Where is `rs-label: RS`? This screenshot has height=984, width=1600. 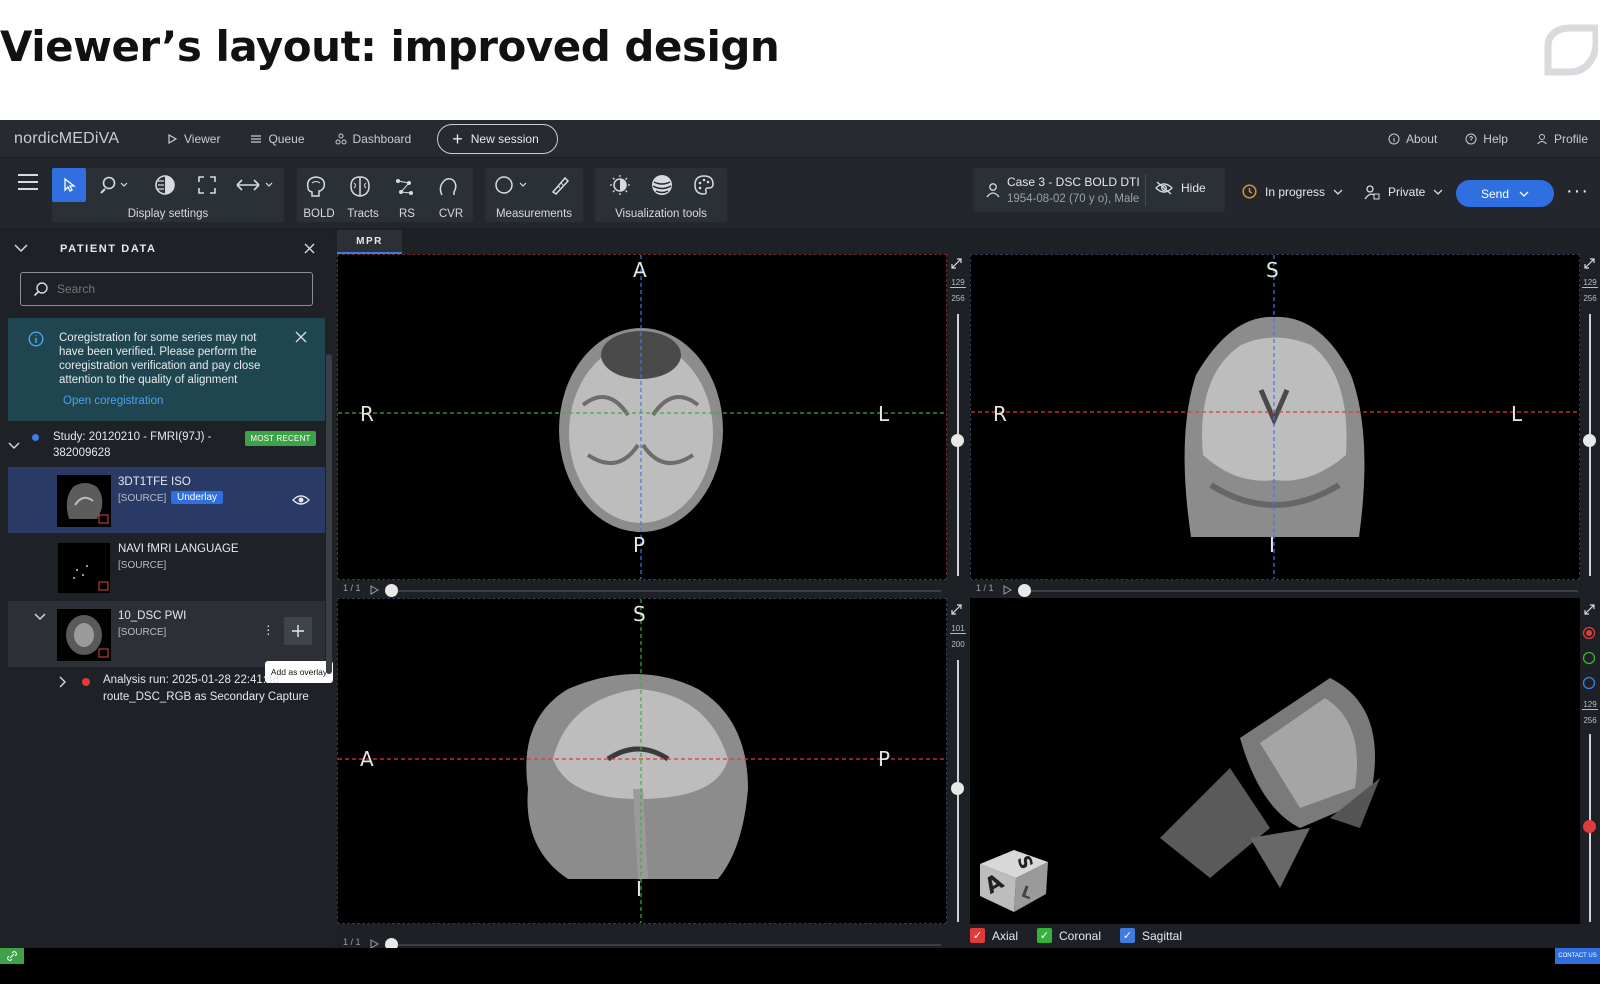
rs-label: RS is located at coordinates (407, 214).